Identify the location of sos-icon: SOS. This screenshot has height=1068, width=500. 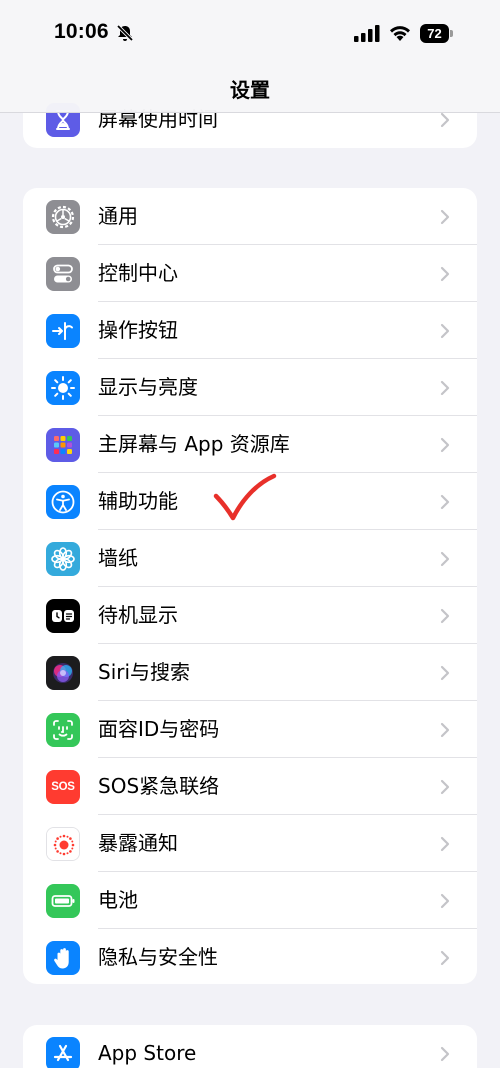
(63, 787).